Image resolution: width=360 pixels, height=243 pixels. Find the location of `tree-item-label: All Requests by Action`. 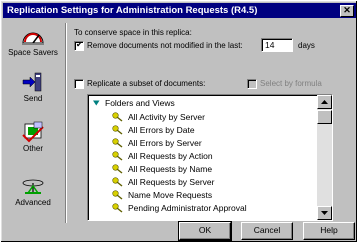

tree-item-label: All Requests by Action is located at coordinates (170, 156).